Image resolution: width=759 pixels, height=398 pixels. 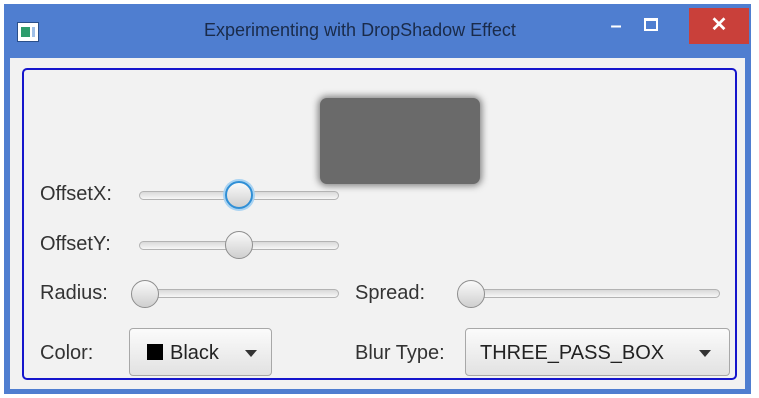 I want to click on minimize-button: –, so click(x=616, y=29).